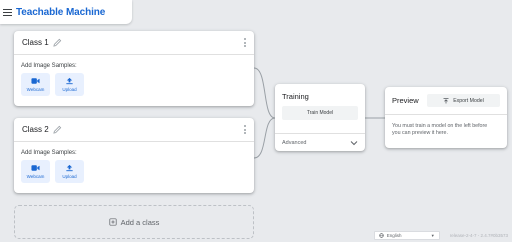  Describe the element at coordinates (478, 235) in the screenshot. I see `version-text: release-2-4-7 - 2.4.7#0b3573` at that location.